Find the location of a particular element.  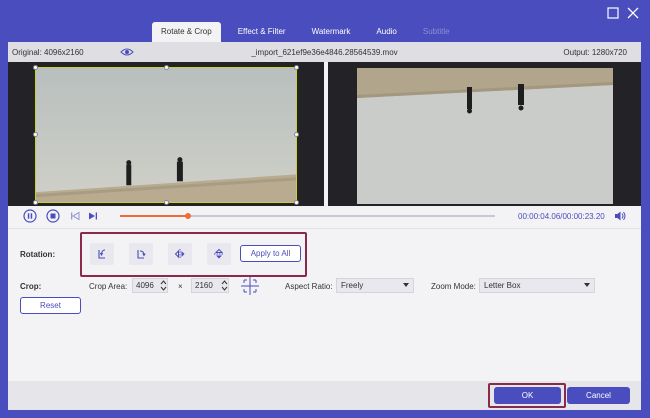

aspect-ratio-value: Freely is located at coordinates (352, 285).